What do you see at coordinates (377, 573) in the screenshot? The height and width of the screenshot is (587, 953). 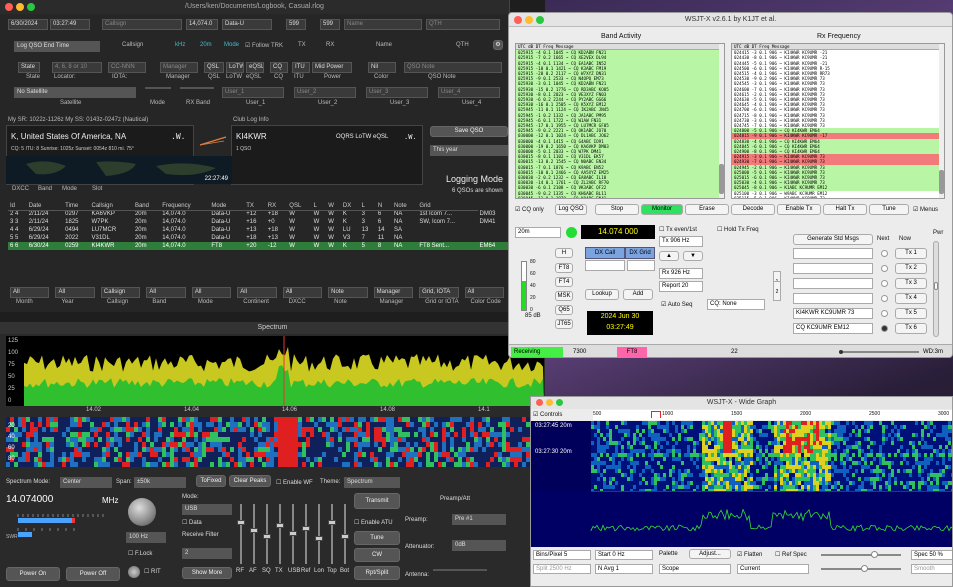 I see `rpt-split-button: Rpt/Split` at bounding box center [377, 573].